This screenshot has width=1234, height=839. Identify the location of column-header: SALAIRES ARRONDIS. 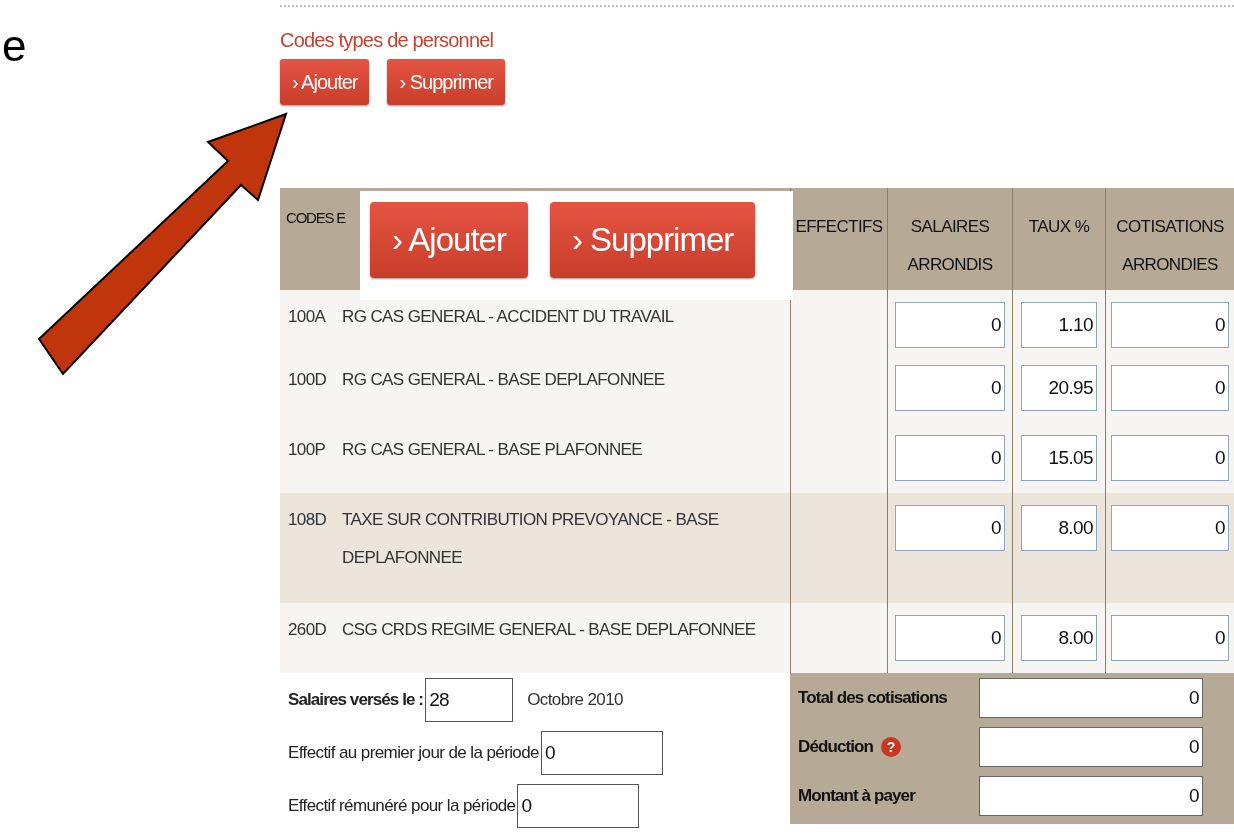
(949, 239).